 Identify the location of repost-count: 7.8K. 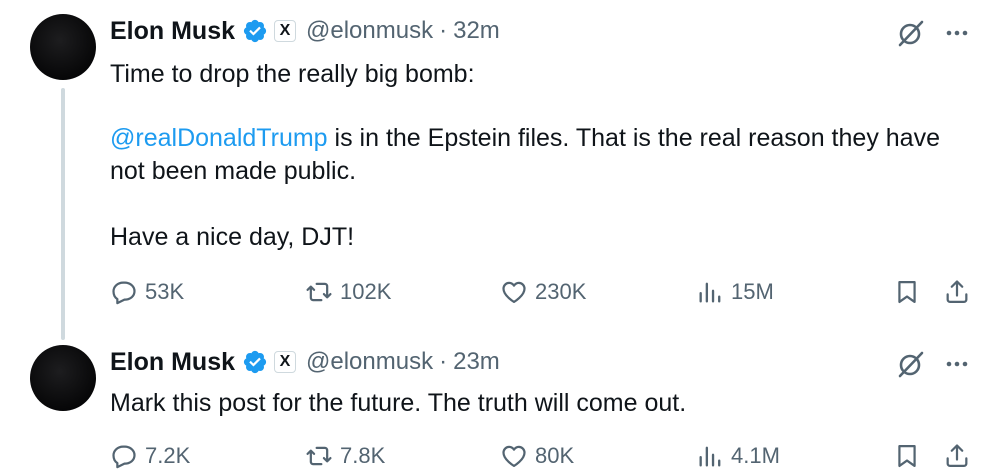
(363, 455).